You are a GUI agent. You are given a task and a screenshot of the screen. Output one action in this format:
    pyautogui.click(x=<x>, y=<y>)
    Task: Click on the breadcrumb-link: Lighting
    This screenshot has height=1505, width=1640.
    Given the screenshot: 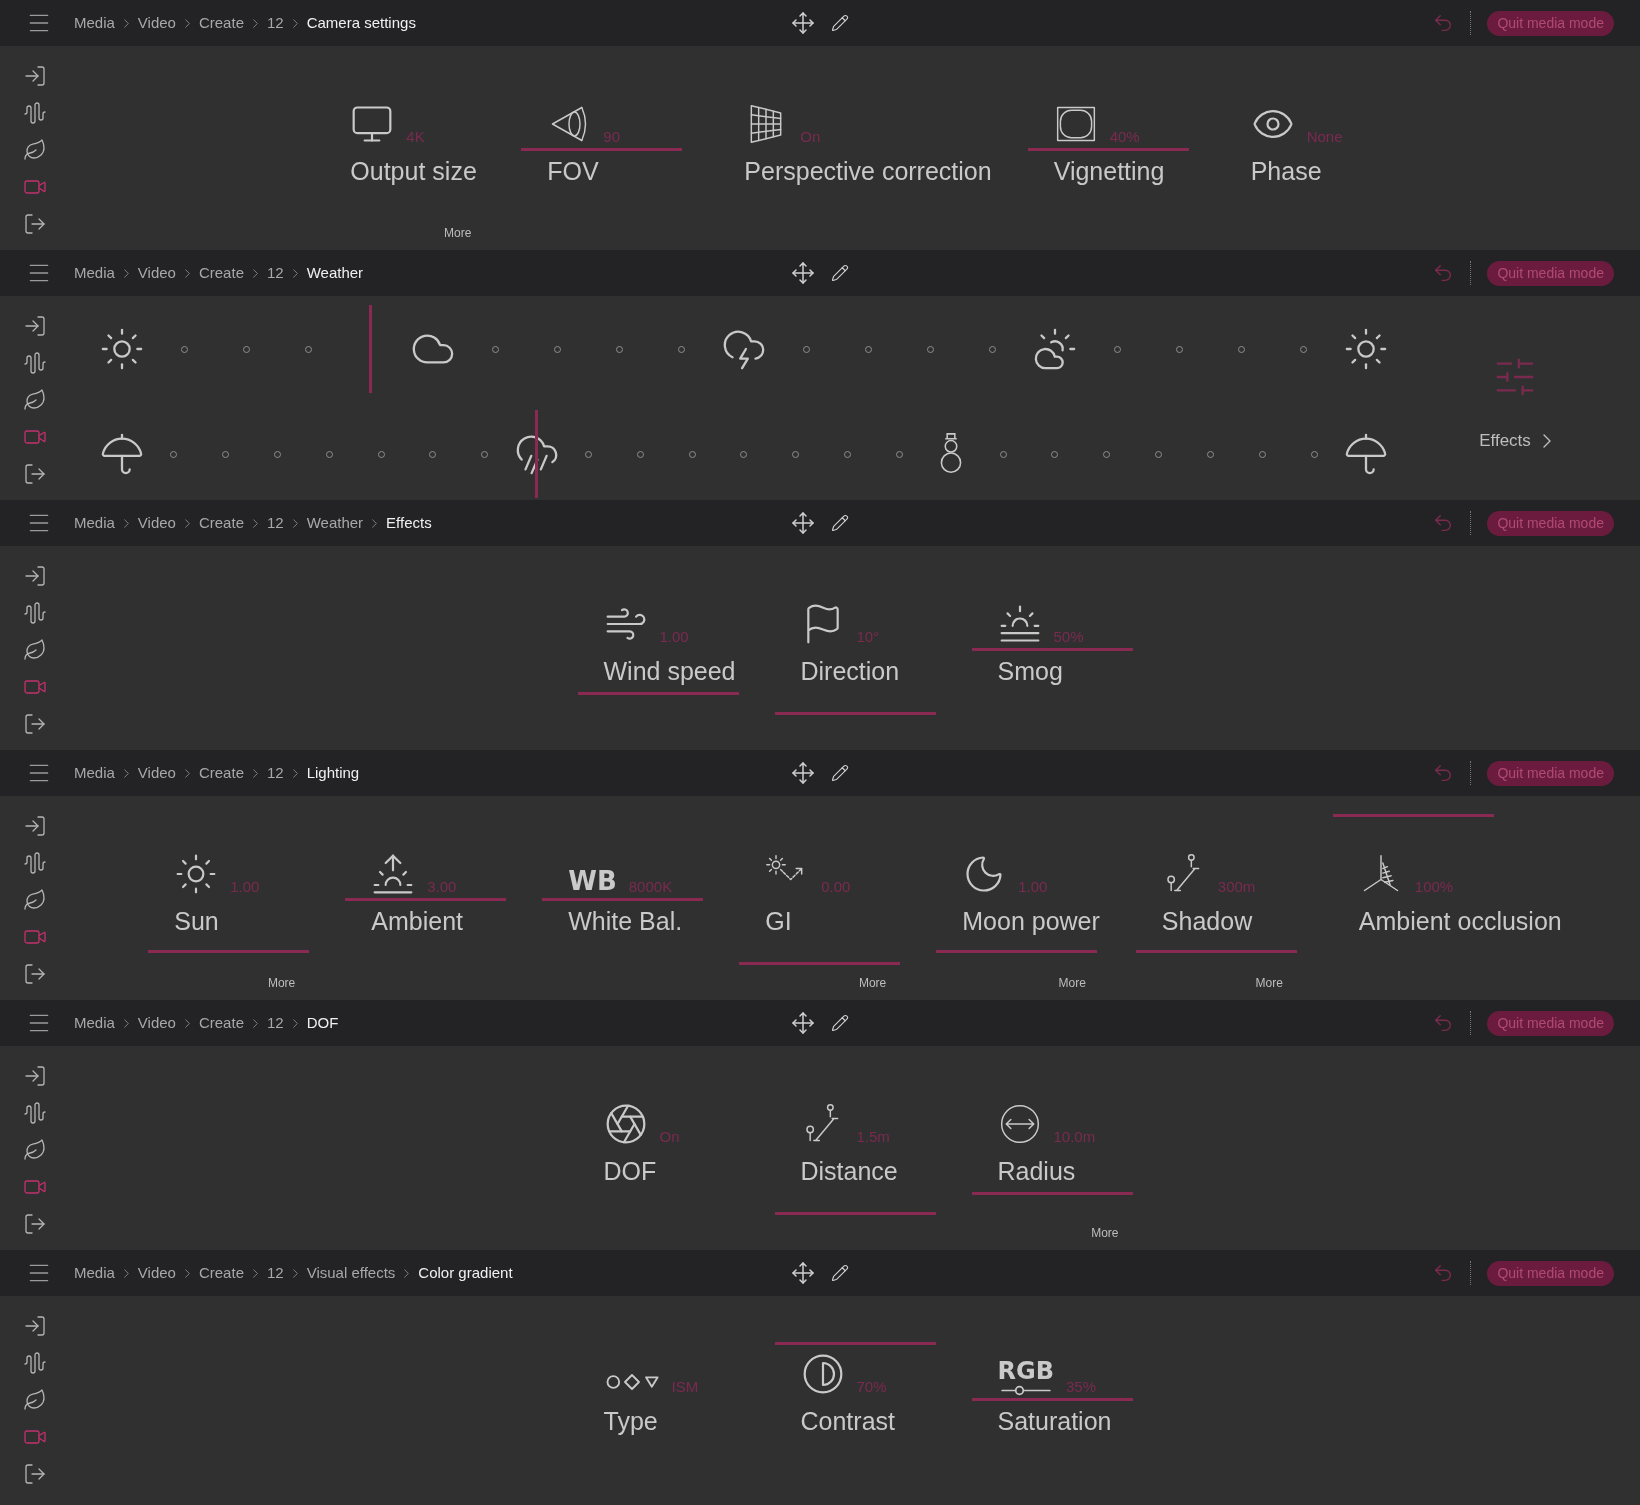 What is the action you would take?
    pyautogui.click(x=333, y=773)
    